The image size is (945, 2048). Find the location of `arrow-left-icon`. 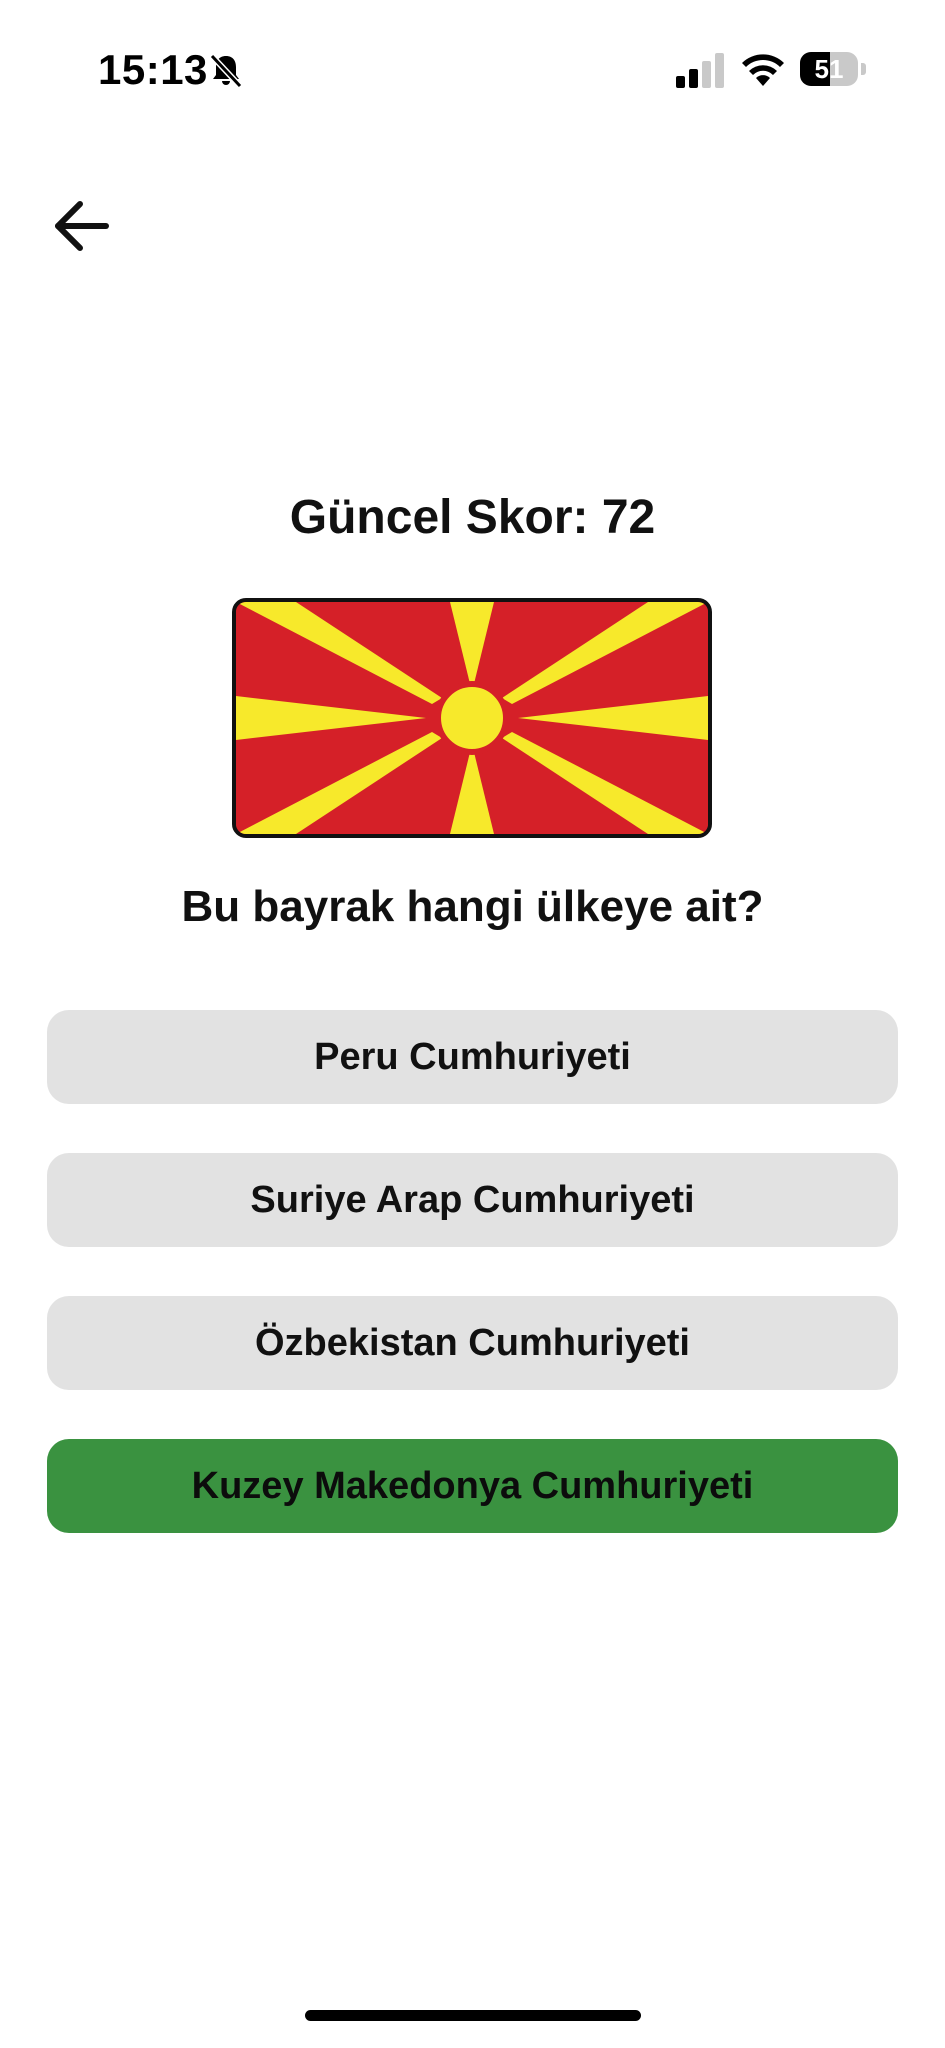

arrow-left-icon is located at coordinates (82, 226).